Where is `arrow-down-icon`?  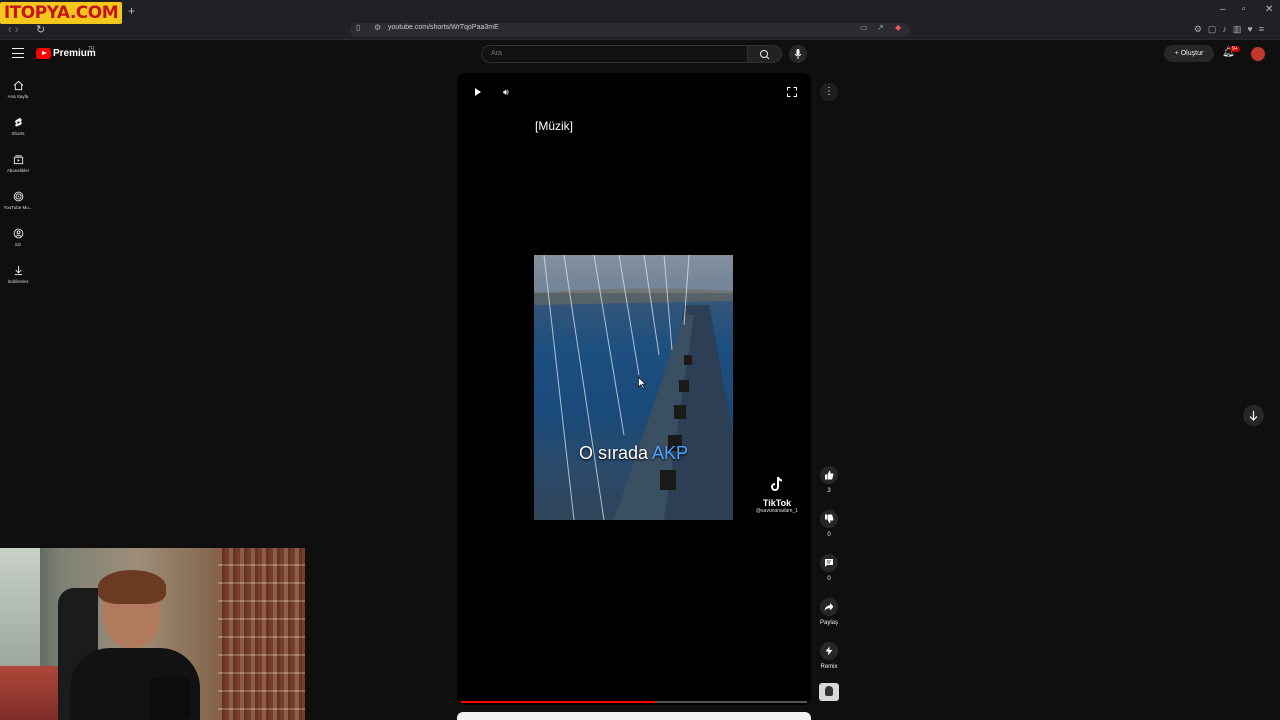 arrow-down-icon is located at coordinates (1253, 416).